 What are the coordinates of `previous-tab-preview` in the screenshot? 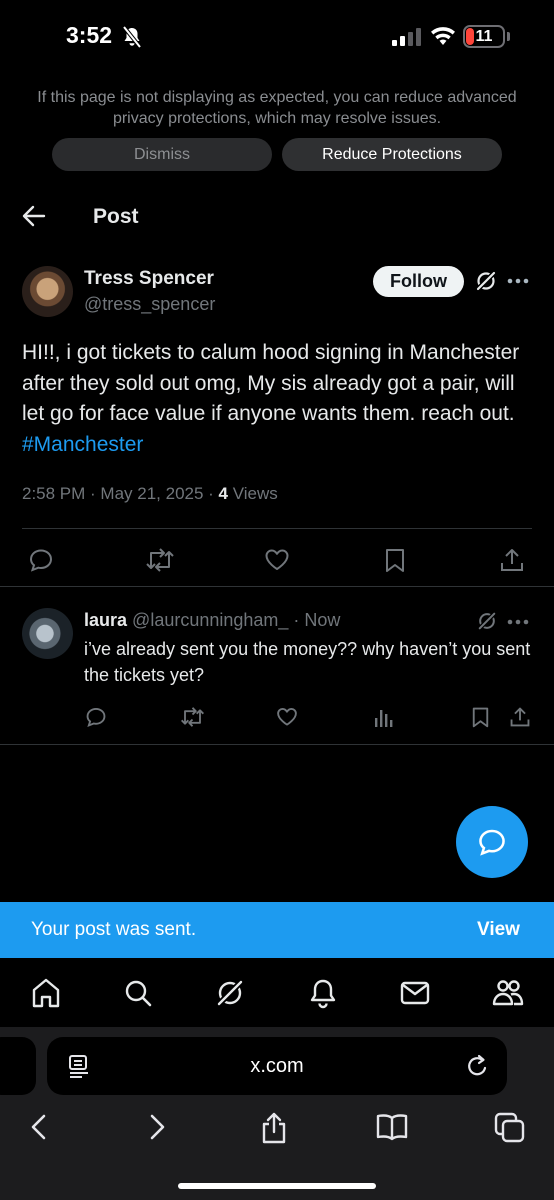 It's located at (18, 1066).